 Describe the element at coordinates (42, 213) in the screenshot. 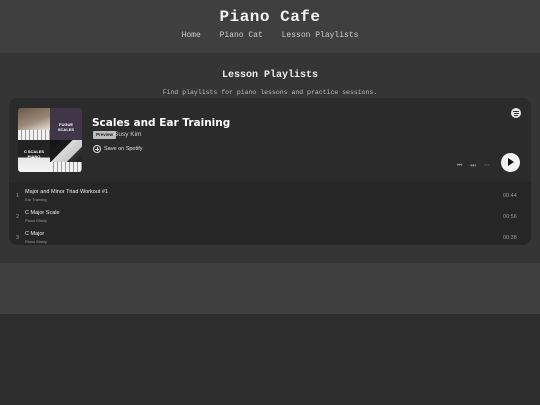

I see `track-name: C Major Scale` at that location.